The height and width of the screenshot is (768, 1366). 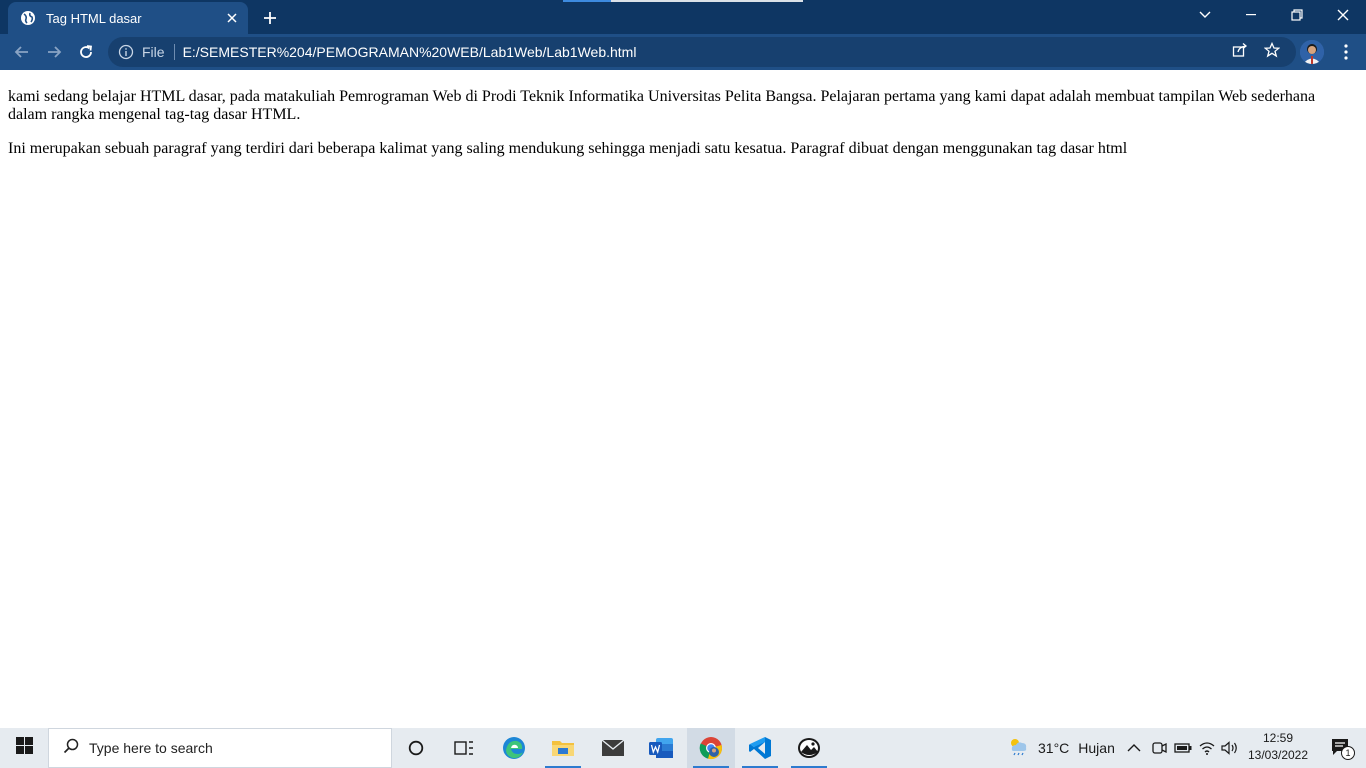 What do you see at coordinates (86, 52) in the screenshot?
I see `reload-button` at bounding box center [86, 52].